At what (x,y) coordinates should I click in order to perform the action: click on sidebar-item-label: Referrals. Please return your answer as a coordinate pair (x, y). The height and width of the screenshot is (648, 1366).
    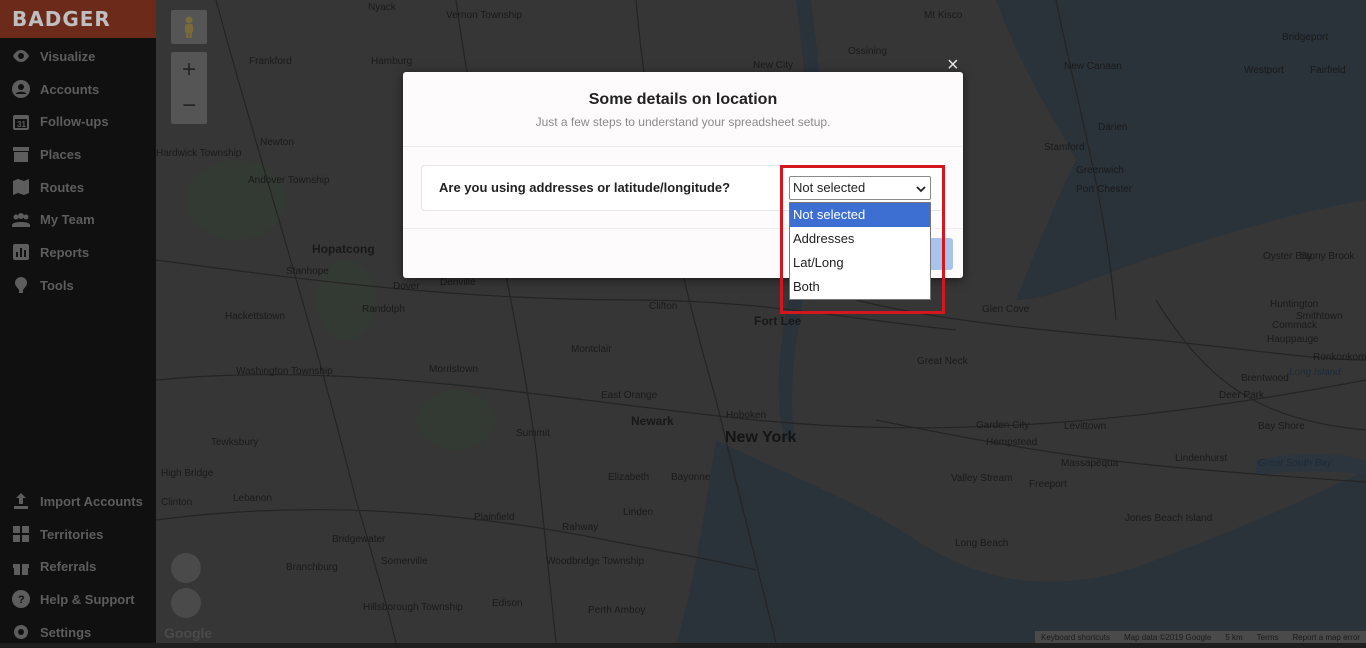
    Looking at the image, I should click on (68, 567).